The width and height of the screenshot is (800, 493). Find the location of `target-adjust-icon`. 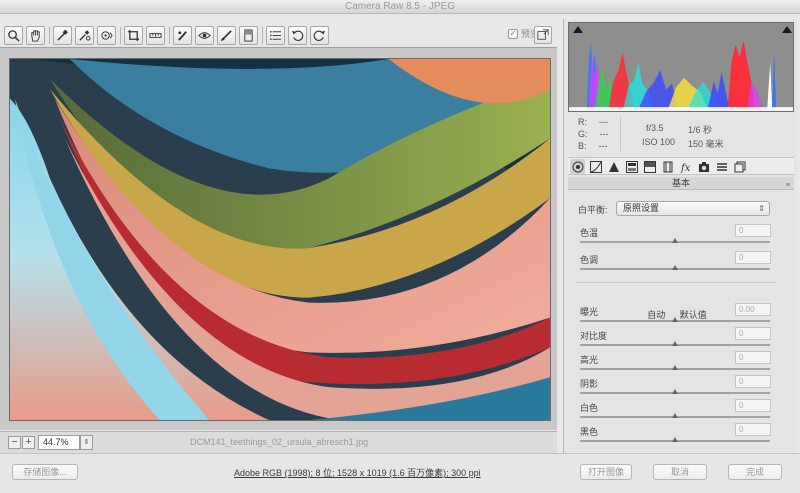

target-adjust-icon is located at coordinates (107, 35).